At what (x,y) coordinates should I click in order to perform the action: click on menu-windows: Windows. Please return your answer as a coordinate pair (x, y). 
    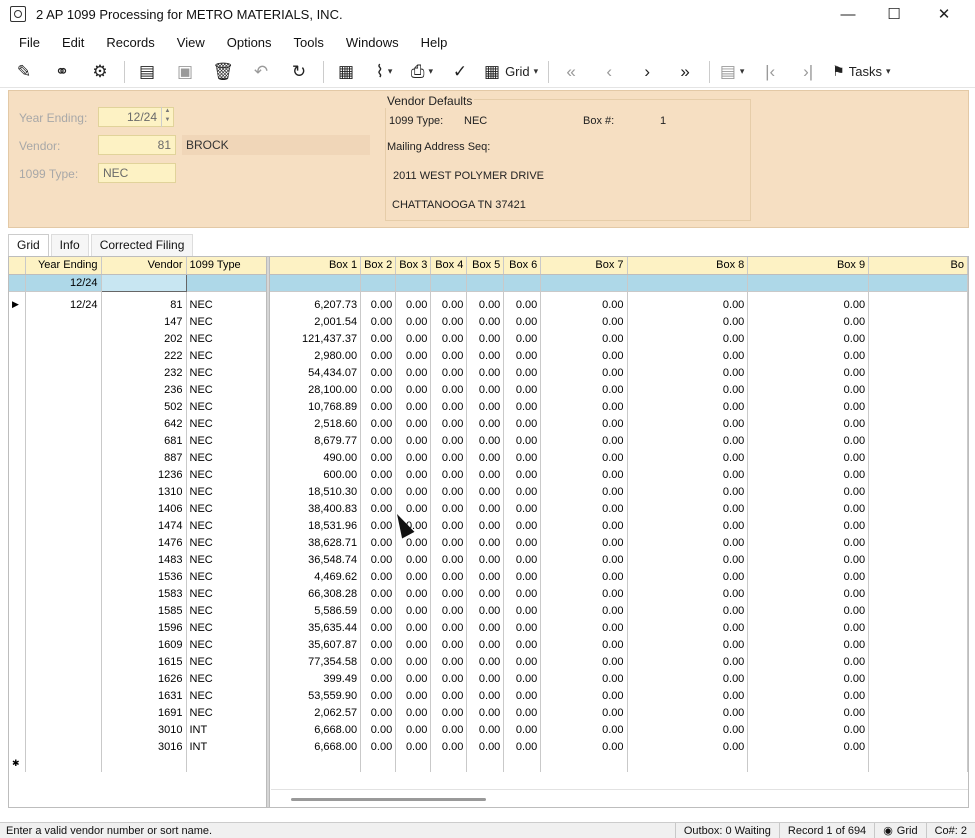
    Looking at the image, I should click on (372, 42).